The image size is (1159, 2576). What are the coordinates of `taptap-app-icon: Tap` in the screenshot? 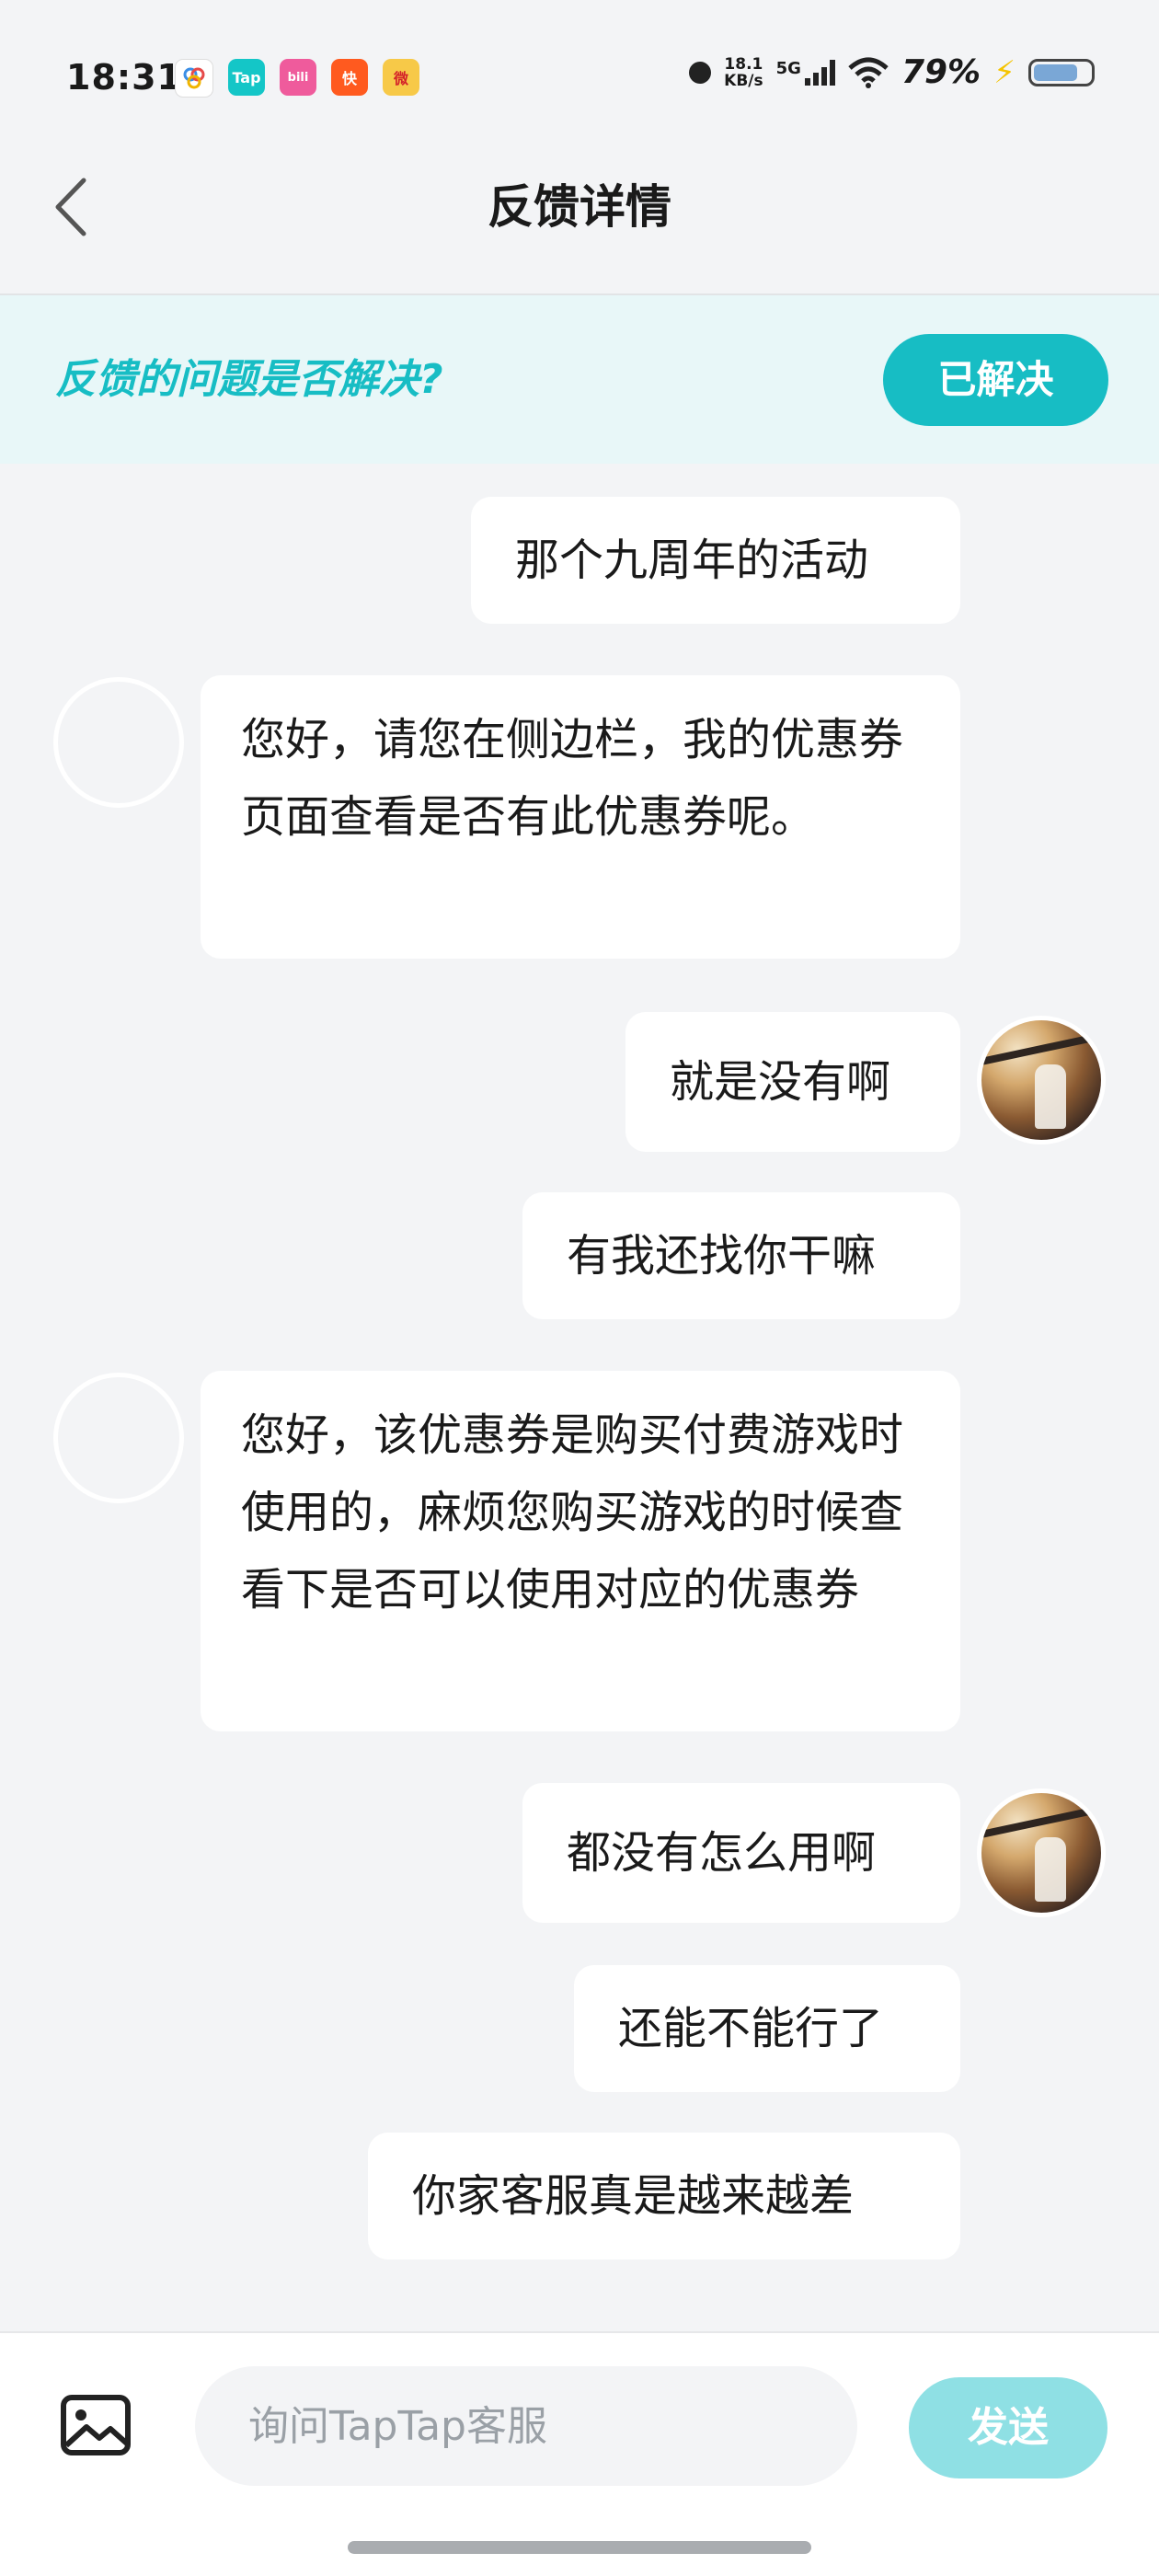 It's located at (246, 77).